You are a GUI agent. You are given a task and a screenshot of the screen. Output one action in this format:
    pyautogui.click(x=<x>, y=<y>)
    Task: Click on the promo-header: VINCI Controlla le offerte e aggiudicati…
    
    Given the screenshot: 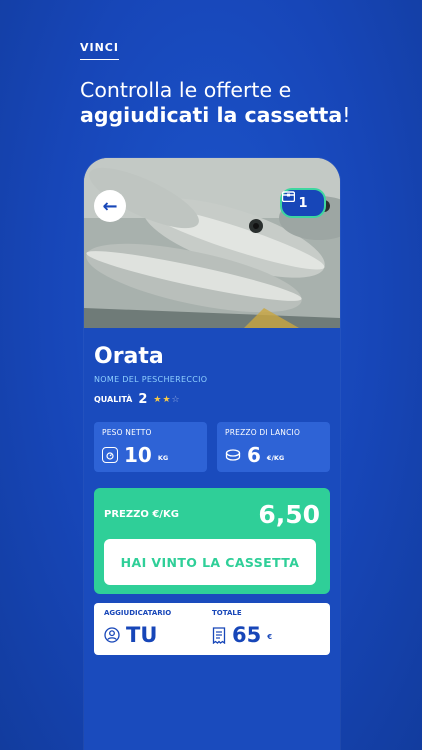 What is the action you would take?
    pyautogui.click(x=240, y=82)
    